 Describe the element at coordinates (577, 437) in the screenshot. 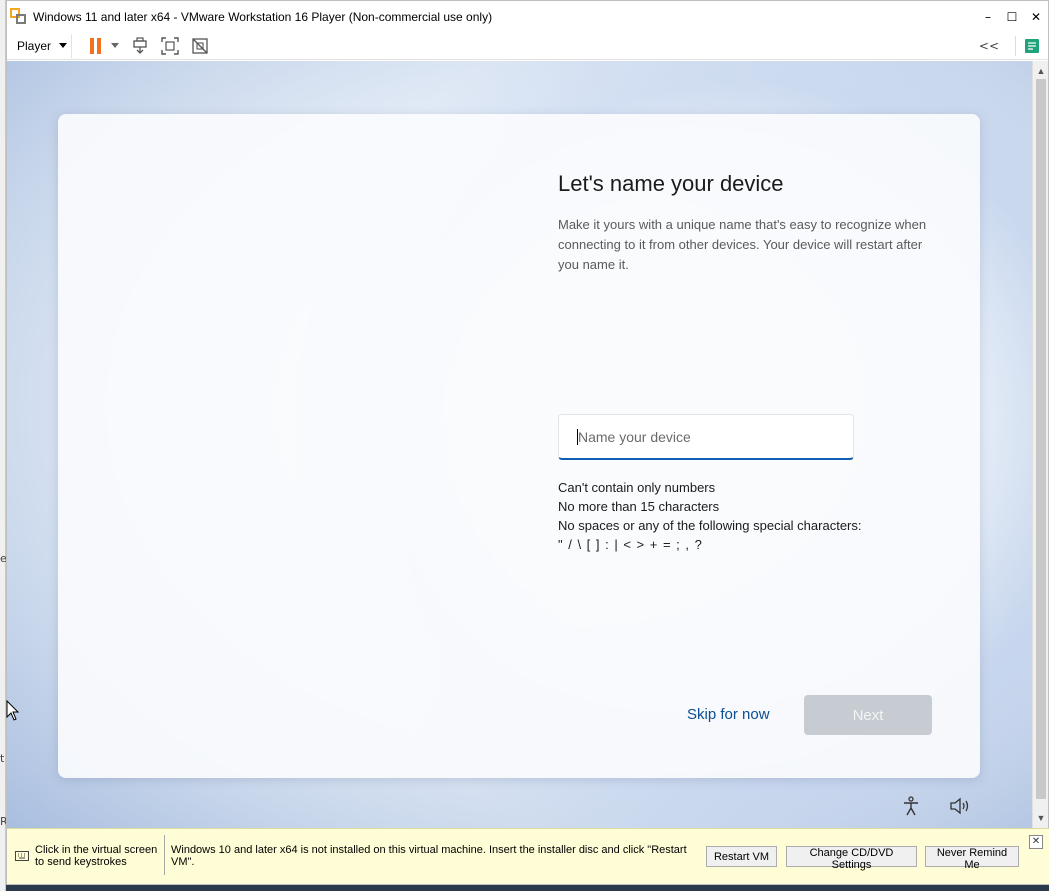

I see `text-cursor` at that location.